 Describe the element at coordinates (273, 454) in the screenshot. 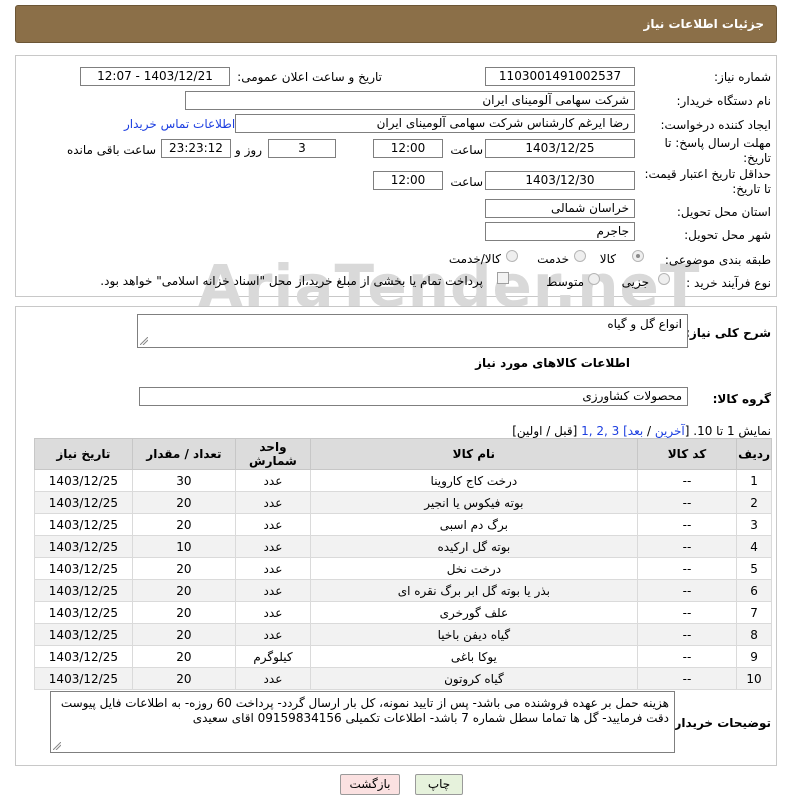

I see `col-header-unit: واحد شمارش` at that location.